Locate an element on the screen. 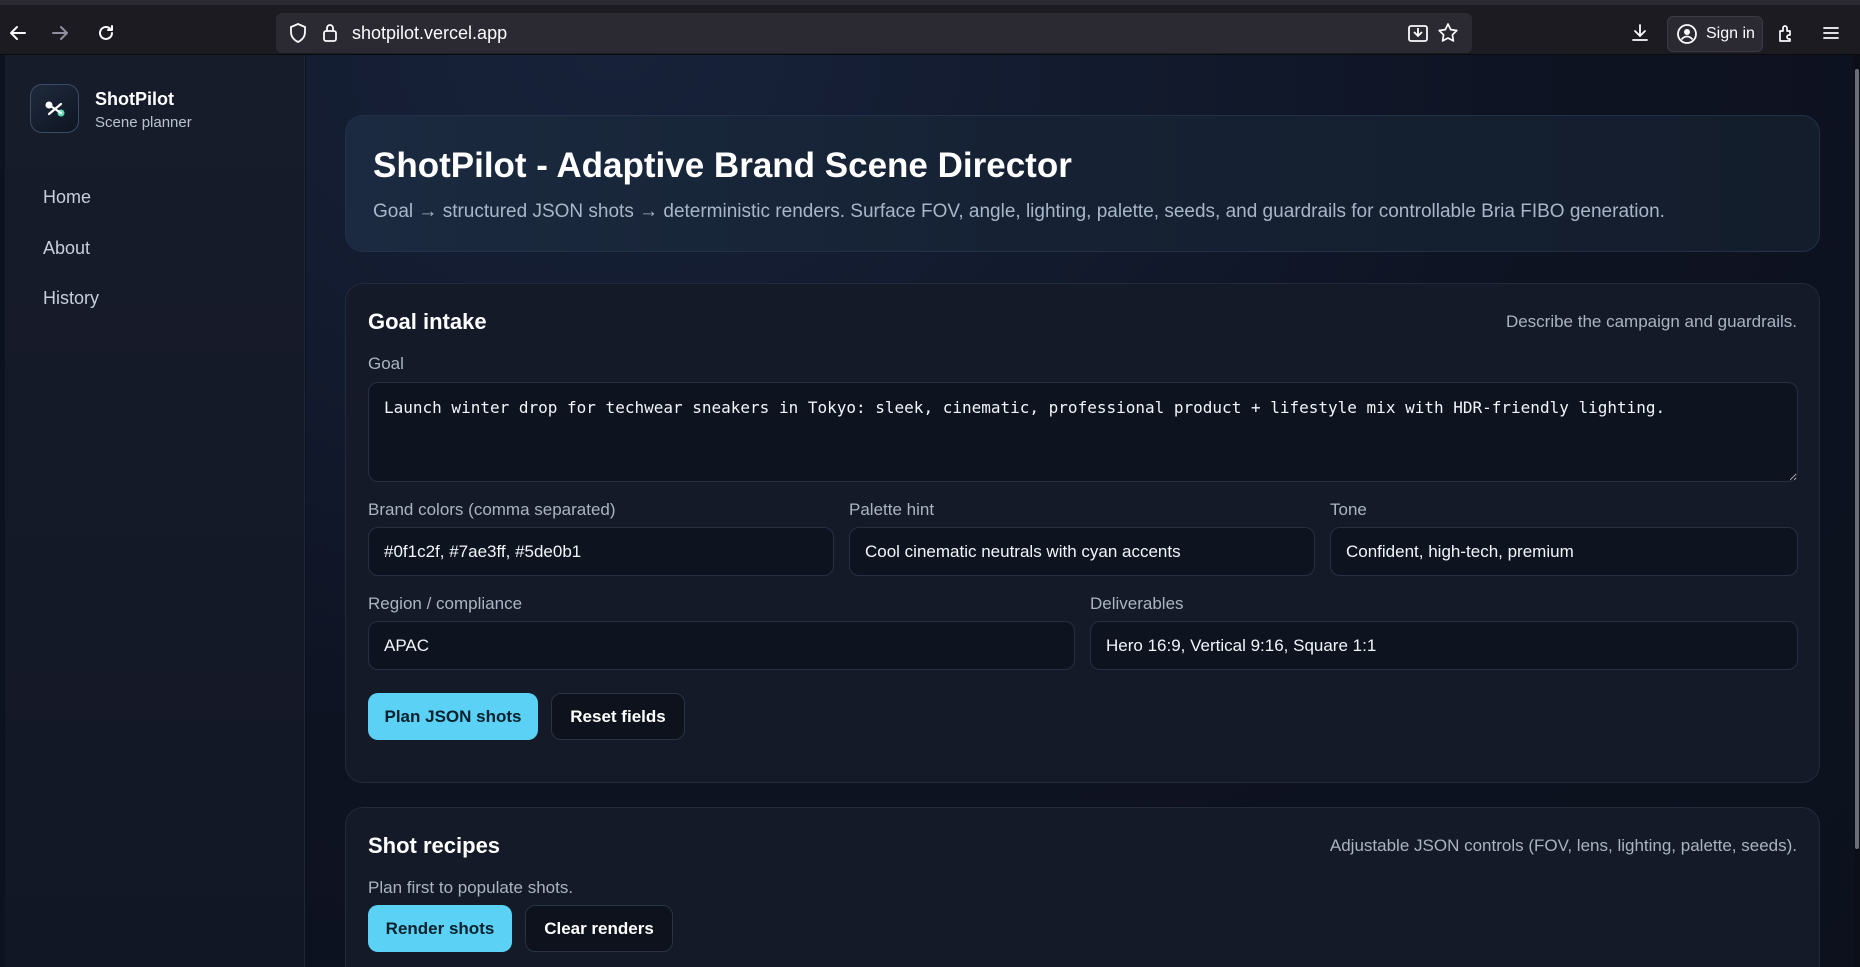 The image size is (1860, 967). sign-in-label: Sign in is located at coordinates (1730, 33).